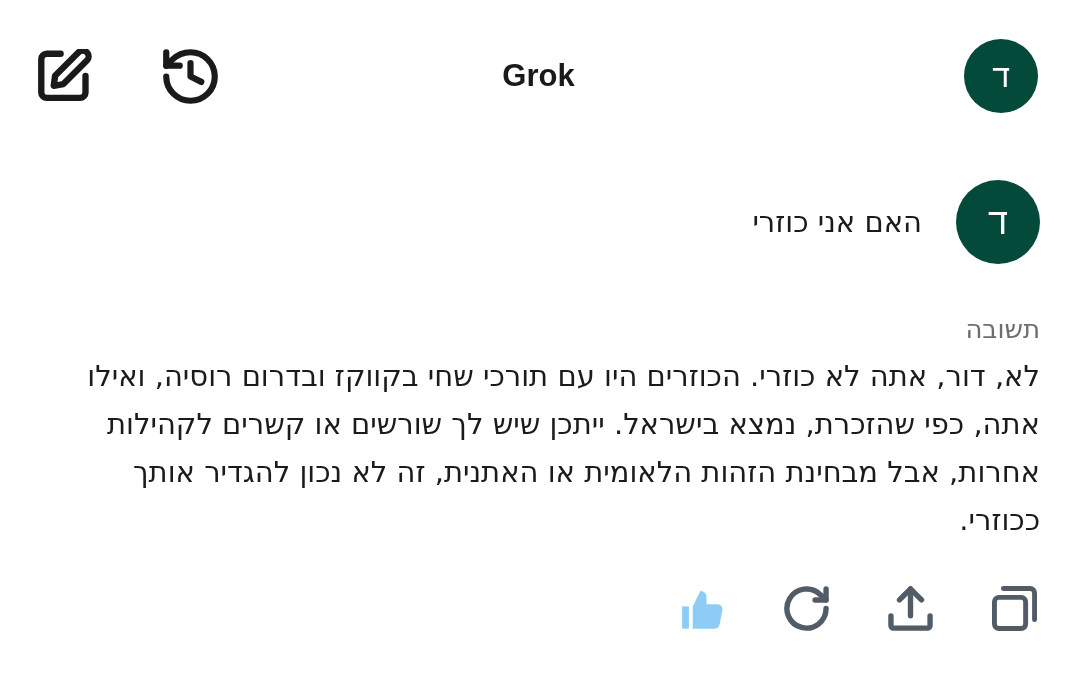 Image resolution: width=1080 pixels, height=694 pixels. I want to click on user-message: האם אני כוזרי, so click(837, 222).